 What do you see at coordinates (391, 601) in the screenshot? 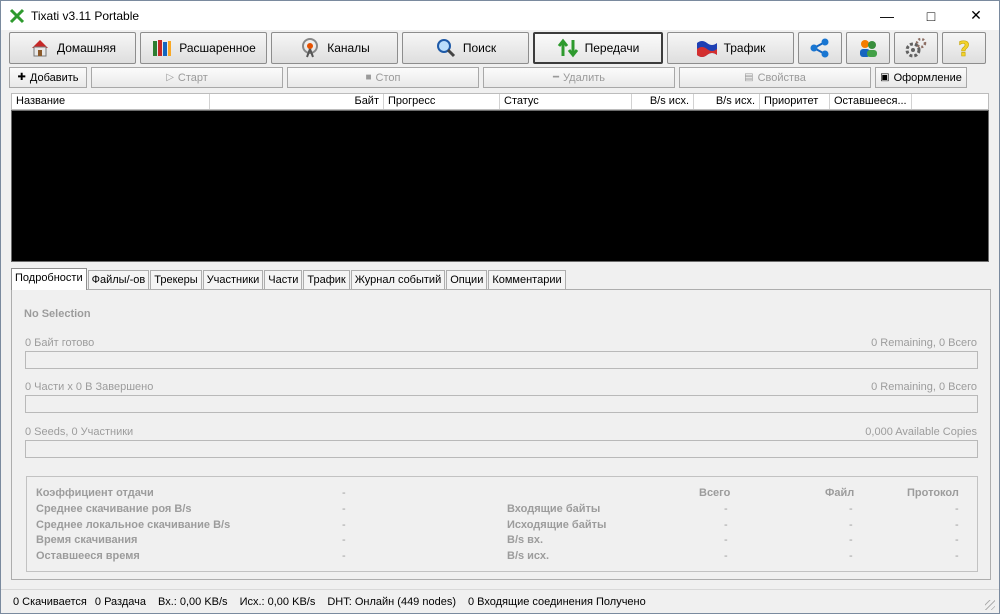
I see `status-dht: DHT: Онлайн (449 nodes)` at bounding box center [391, 601].